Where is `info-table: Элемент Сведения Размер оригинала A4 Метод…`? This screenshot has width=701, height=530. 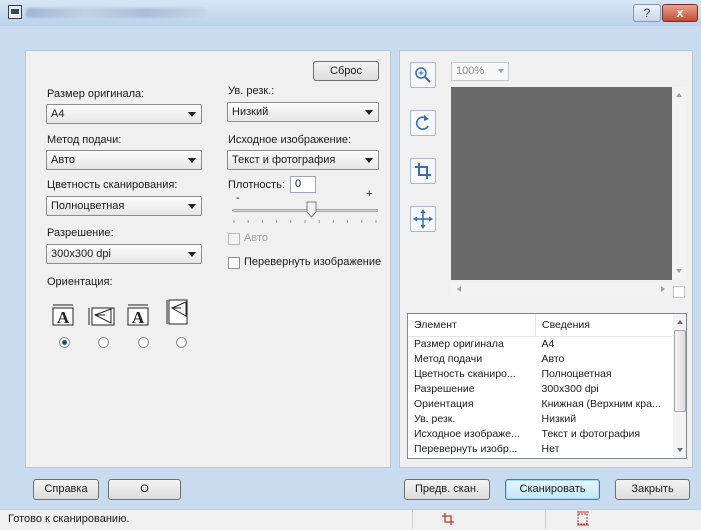
info-table: Элемент Сведения Размер оригинала A4 Метод… is located at coordinates (540, 385).